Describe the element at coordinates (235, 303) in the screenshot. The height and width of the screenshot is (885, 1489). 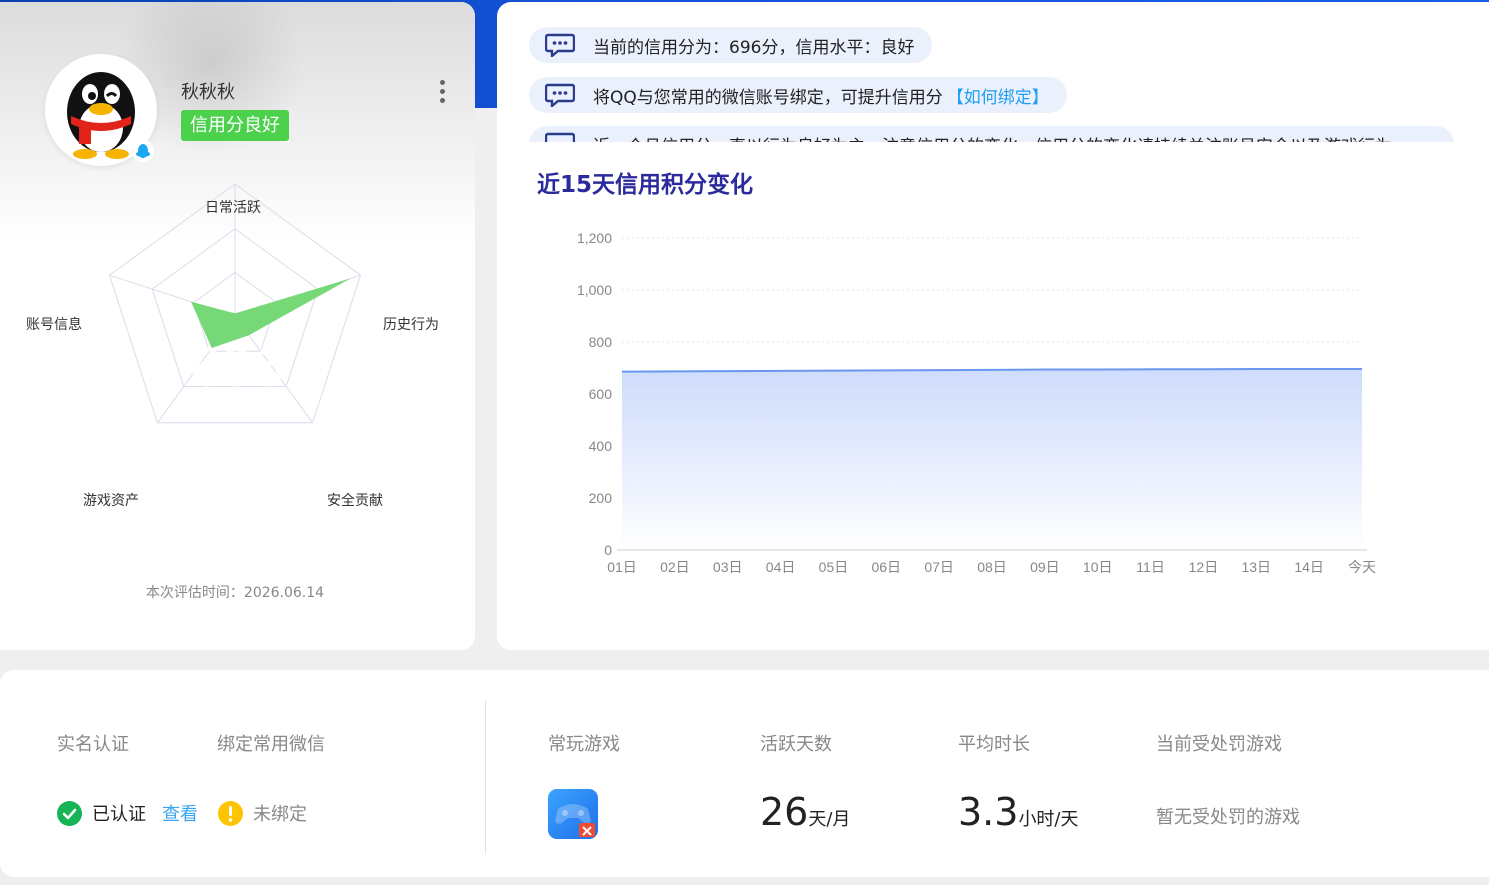
I see `credit-radar-chart: 696` at that location.